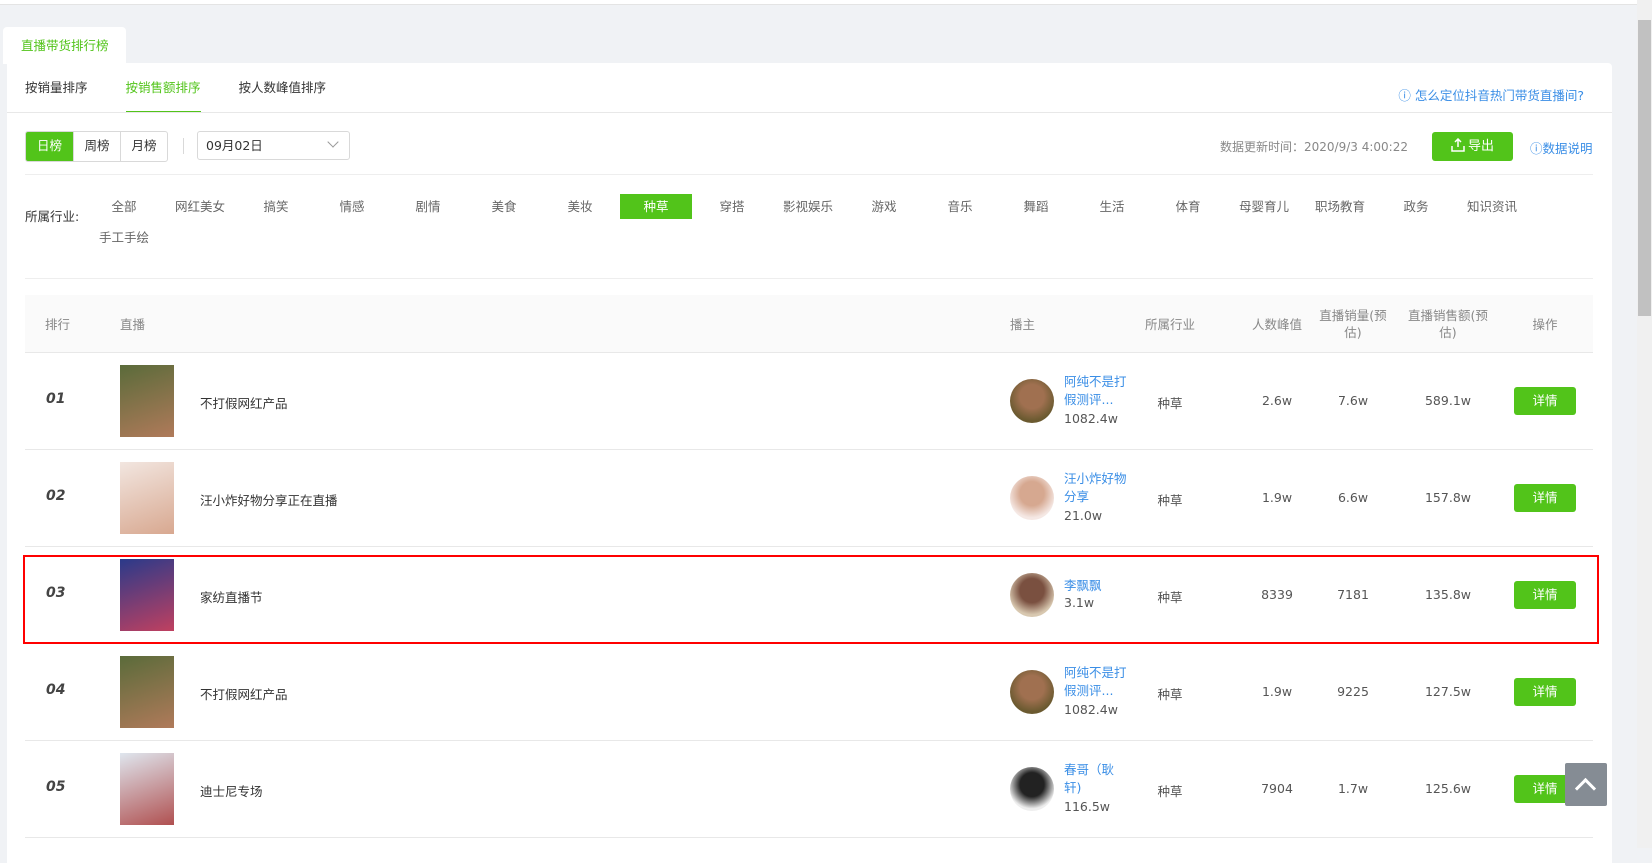 The width and height of the screenshot is (1652, 863). Describe the element at coordinates (124, 206) in the screenshot. I see `industry-option: 全部` at that location.